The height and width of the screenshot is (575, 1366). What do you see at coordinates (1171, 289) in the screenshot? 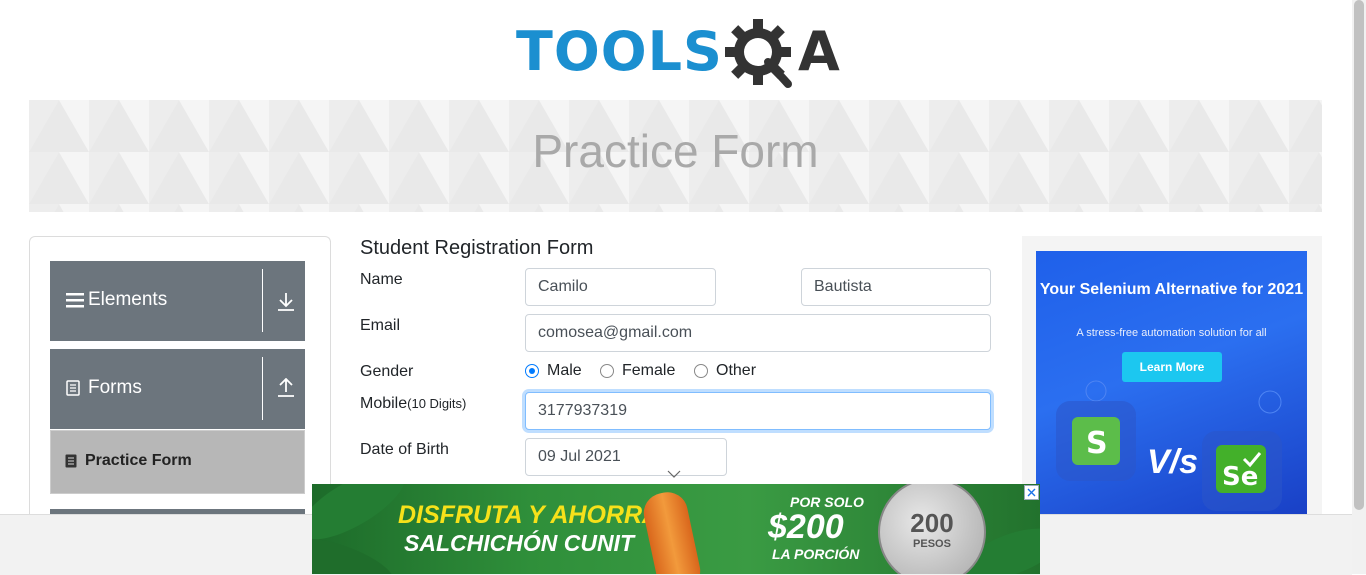
I see `ad-headline: Your Selenium Alternative for 2021` at bounding box center [1171, 289].